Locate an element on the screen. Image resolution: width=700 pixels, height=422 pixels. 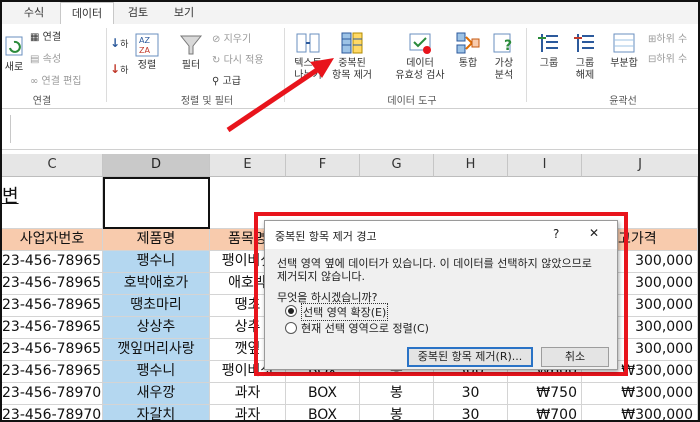
current-selection-radio is located at coordinates (291, 328).